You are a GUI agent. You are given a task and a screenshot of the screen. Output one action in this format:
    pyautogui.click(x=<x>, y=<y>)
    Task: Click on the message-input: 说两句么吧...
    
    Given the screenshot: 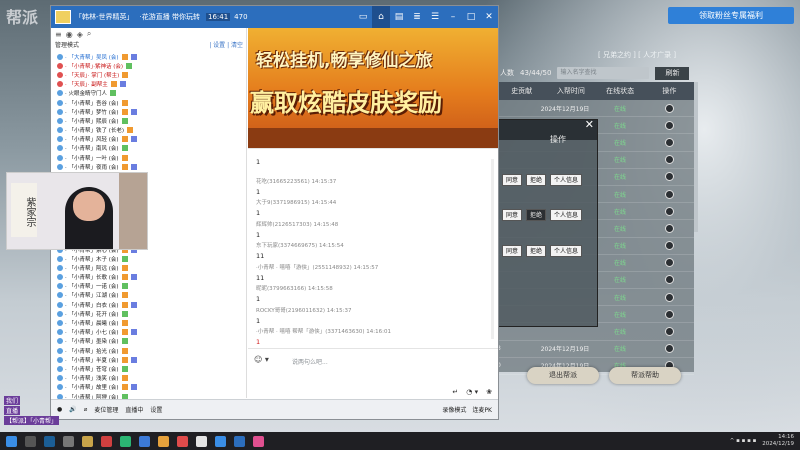 What is the action you would take?
    pyautogui.click(x=310, y=361)
    